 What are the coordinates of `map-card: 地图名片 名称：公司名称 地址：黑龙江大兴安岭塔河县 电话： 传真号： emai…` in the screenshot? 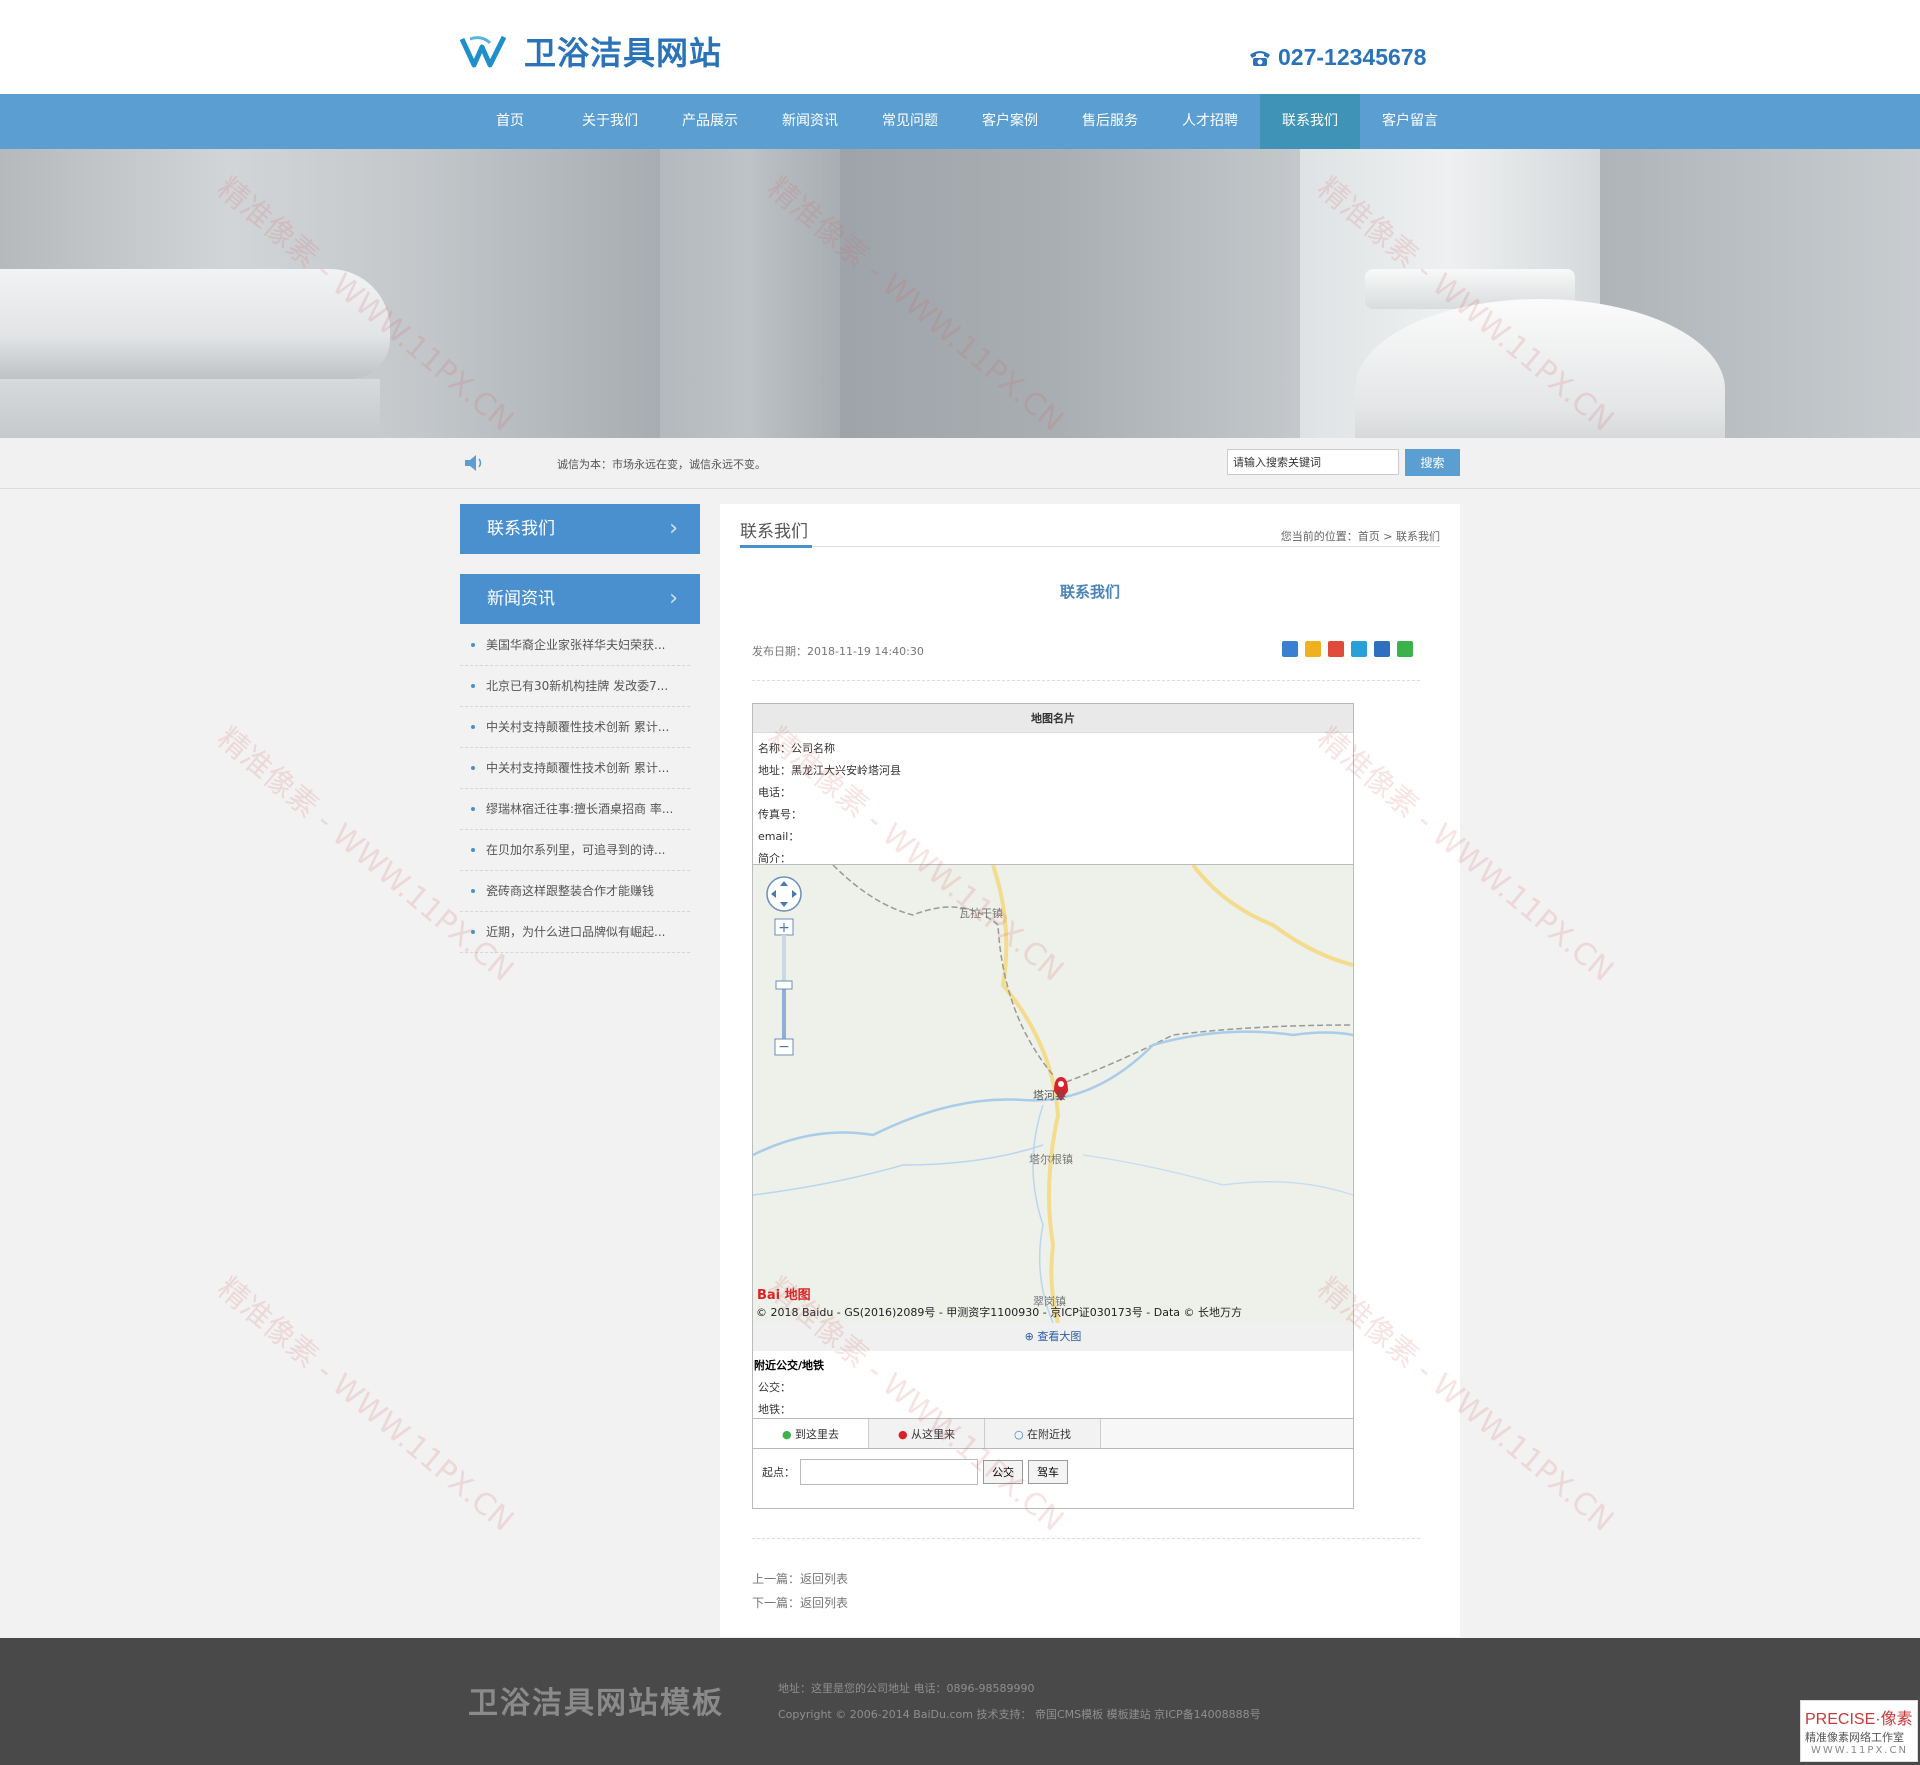 It's located at (1053, 1106).